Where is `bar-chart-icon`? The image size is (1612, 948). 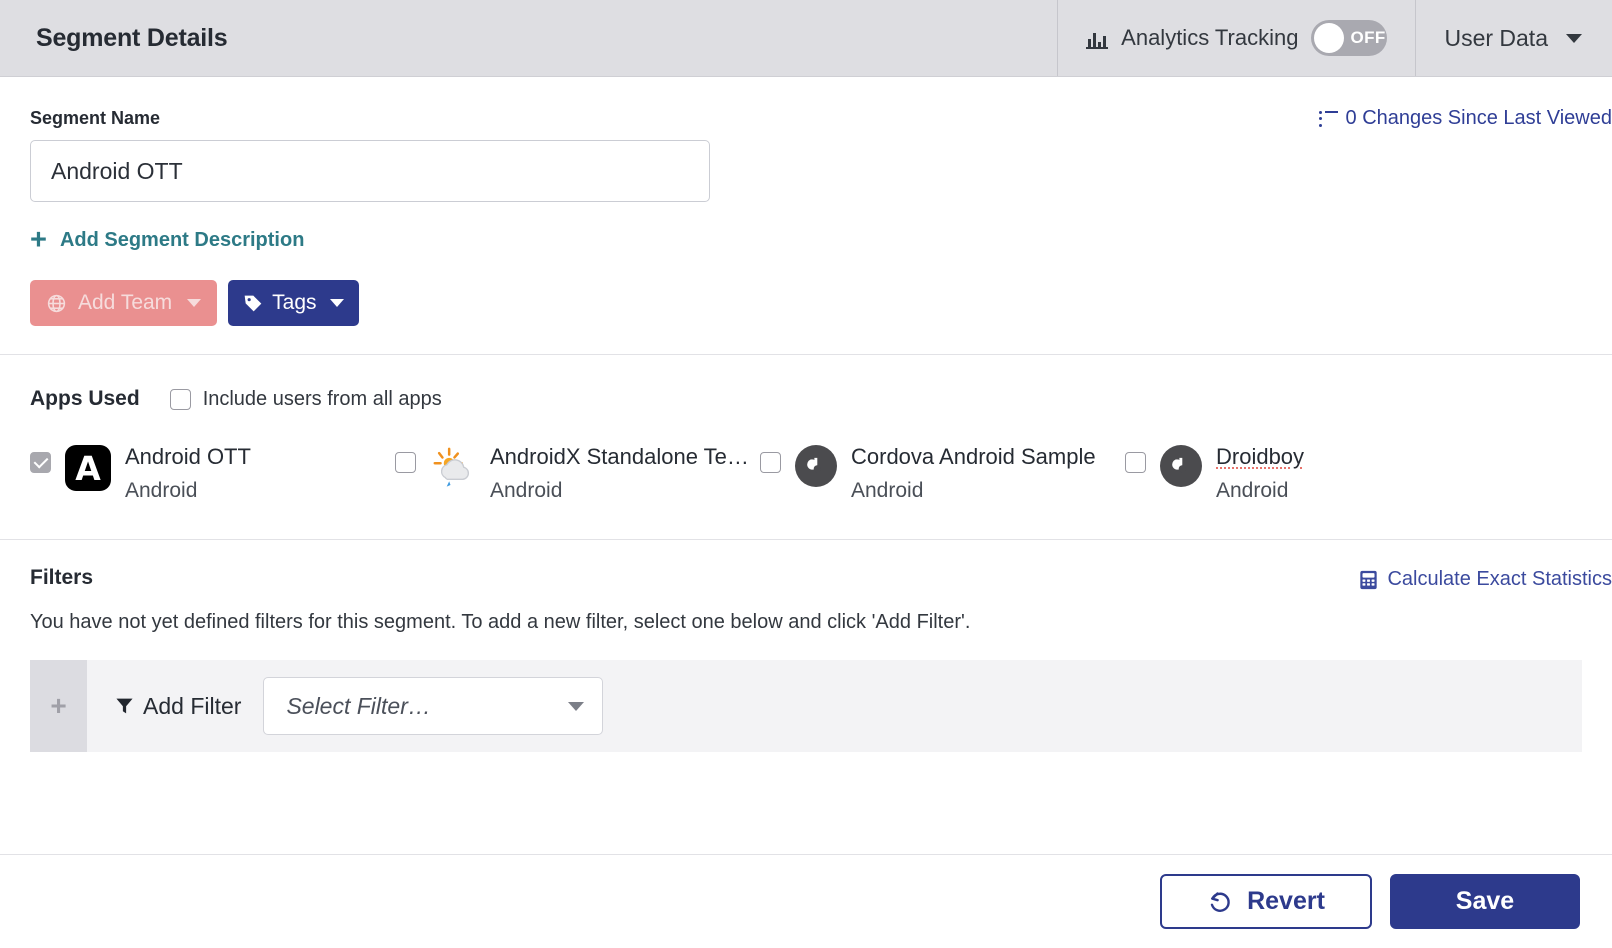 bar-chart-icon is located at coordinates (1097, 38).